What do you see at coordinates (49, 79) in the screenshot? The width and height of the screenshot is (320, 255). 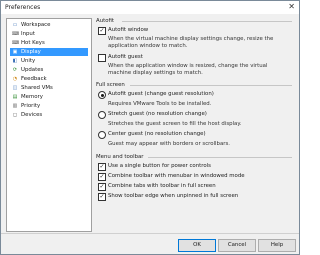 I see `nav-item-feedback: ◔ Feedback` at bounding box center [49, 79].